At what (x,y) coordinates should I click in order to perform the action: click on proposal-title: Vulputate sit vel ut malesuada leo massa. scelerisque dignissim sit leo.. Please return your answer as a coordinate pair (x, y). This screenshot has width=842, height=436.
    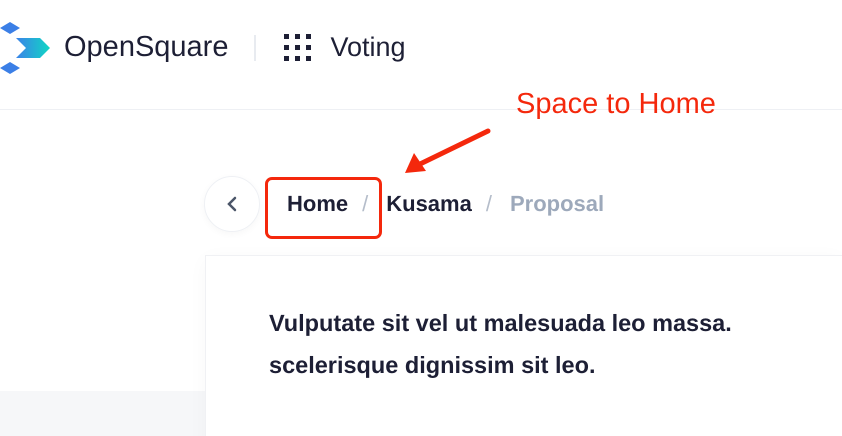
    Looking at the image, I should click on (501, 344).